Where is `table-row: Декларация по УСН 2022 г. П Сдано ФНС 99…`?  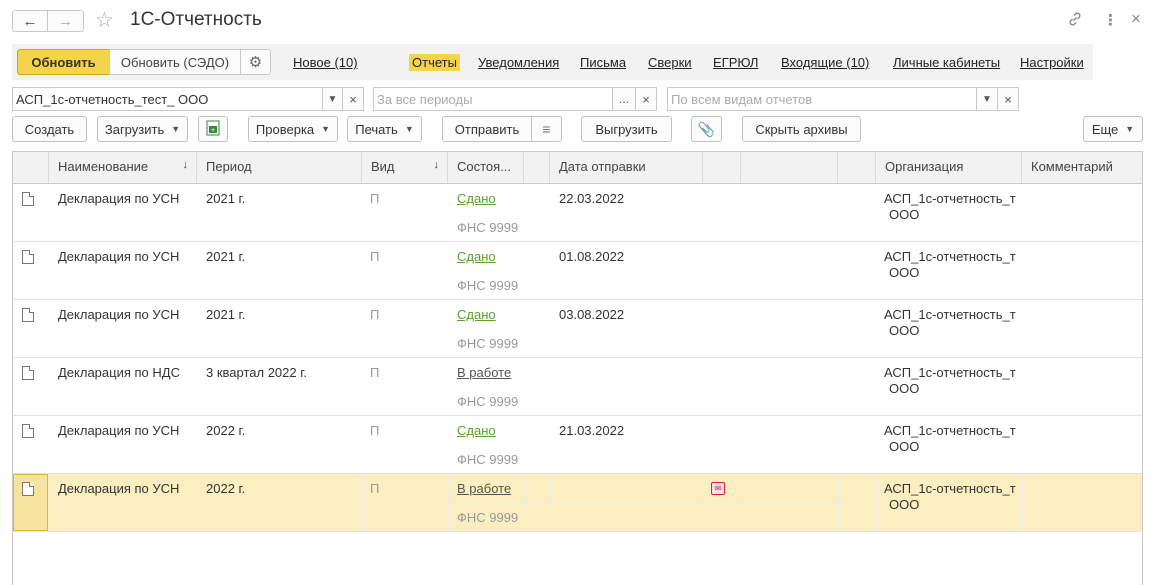
table-row: Декларация по УСН 2022 г. П Сдано ФНС 99… is located at coordinates (577, 445).